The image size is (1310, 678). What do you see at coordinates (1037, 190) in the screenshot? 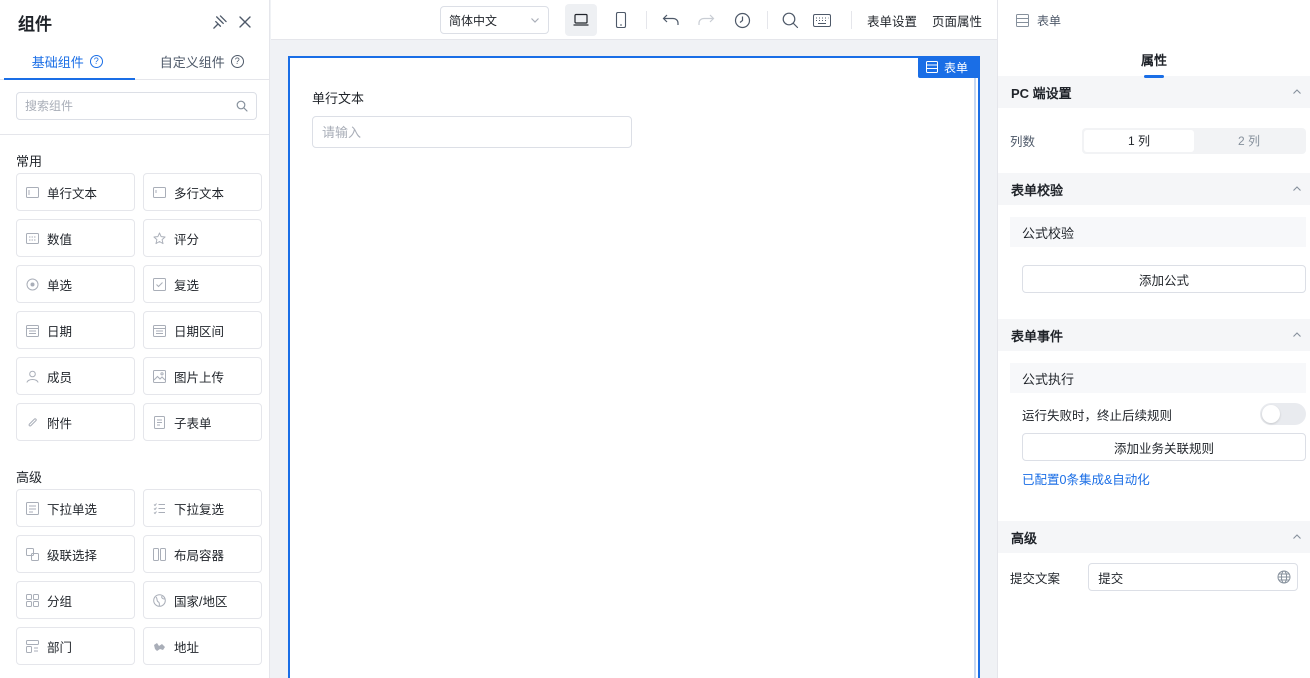
I see `section-title: 表单校验` at bounding box center [1037, 190].